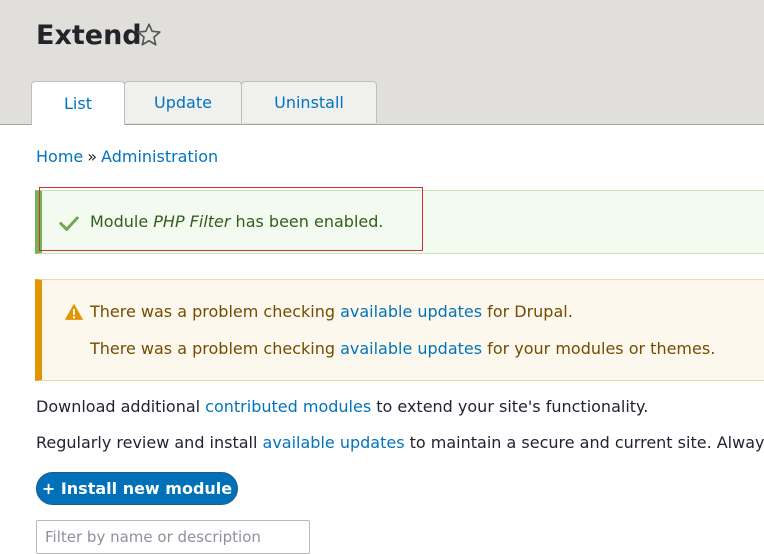  What do you see at coordinates (173, 537) in the screenshot?
I see `filter-input` at bounding box center [173, 537].